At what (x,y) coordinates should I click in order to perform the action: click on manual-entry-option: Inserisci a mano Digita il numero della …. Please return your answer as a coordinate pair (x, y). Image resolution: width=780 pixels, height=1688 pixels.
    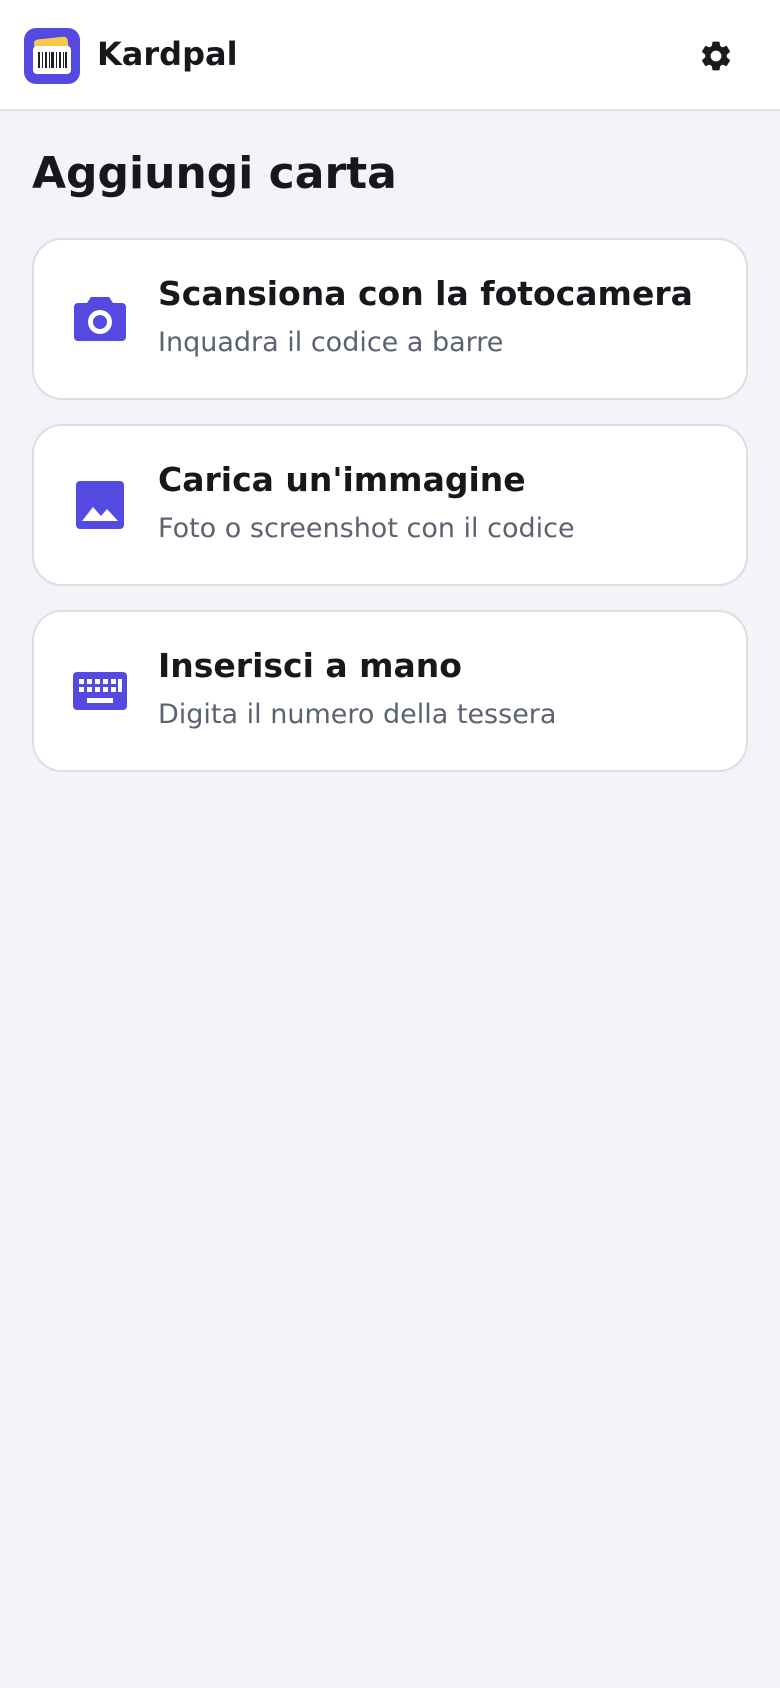
    Looking at the image, I should click on (390, 691).